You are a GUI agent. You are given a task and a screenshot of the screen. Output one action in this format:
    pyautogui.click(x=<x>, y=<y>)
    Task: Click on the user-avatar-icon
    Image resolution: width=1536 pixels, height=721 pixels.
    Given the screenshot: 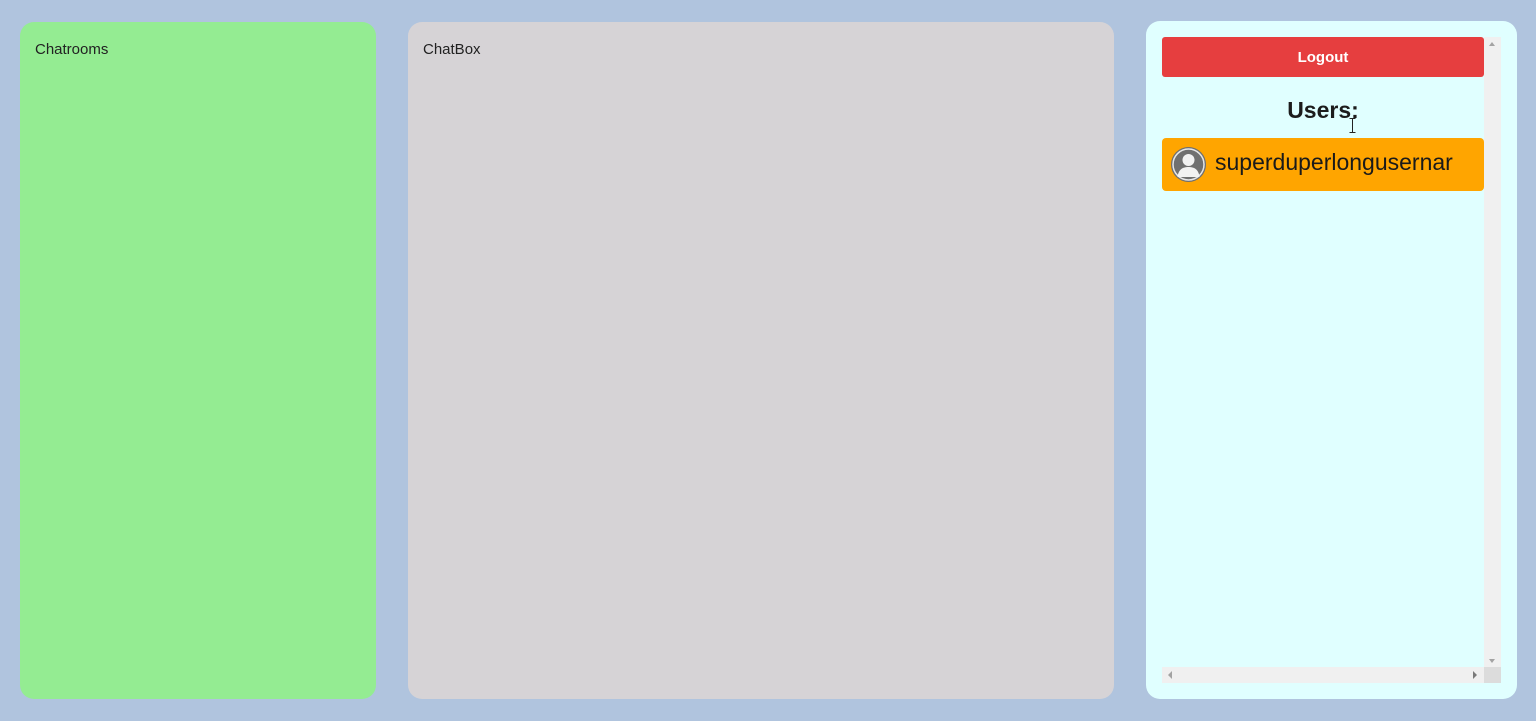 What is the action you would take?
    pyautogui.click(x=1188, y=164)
    